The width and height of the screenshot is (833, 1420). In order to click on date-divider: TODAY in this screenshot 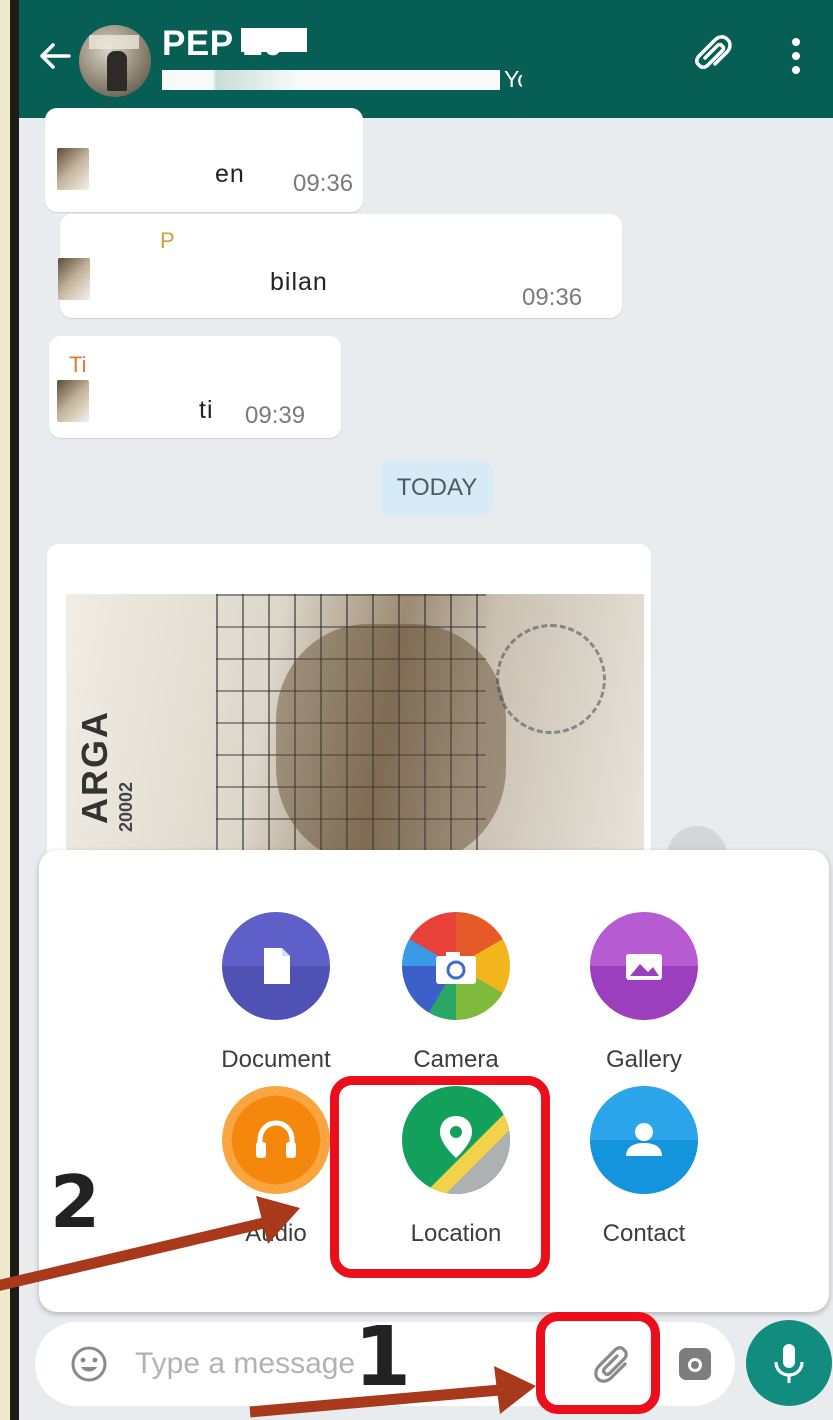, I will do `click(437, 488)`.